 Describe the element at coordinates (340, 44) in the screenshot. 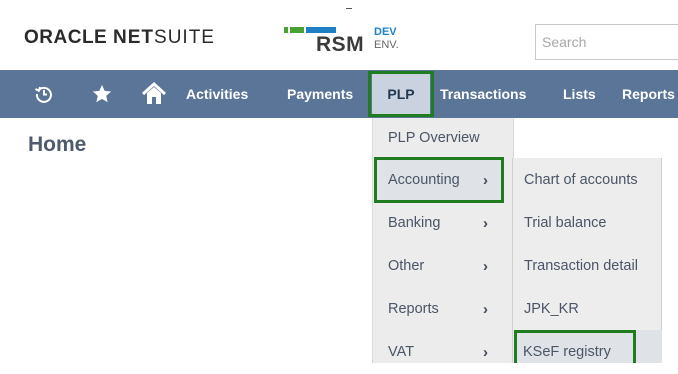

I see `rsm-logo-text: RSM` at that location.